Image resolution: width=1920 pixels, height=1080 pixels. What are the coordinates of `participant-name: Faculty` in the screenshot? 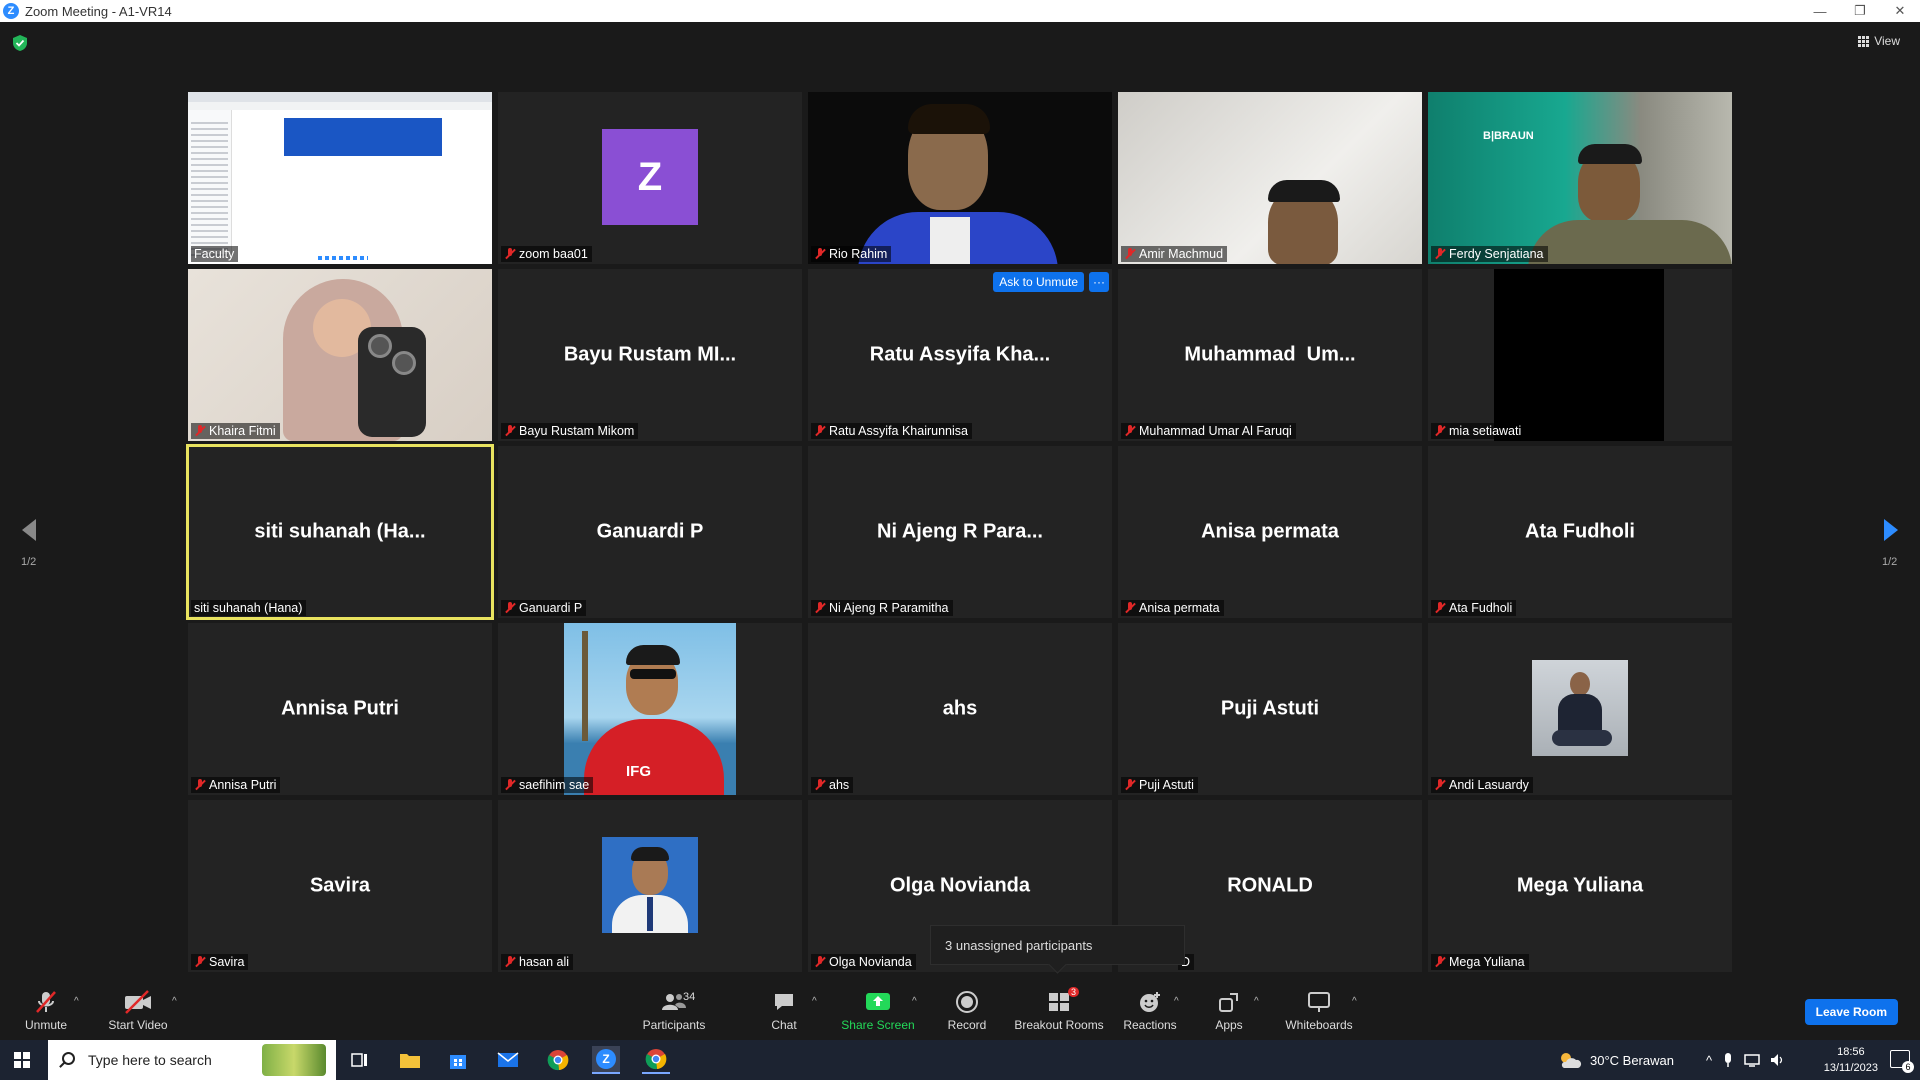 It's located at (214, 254).